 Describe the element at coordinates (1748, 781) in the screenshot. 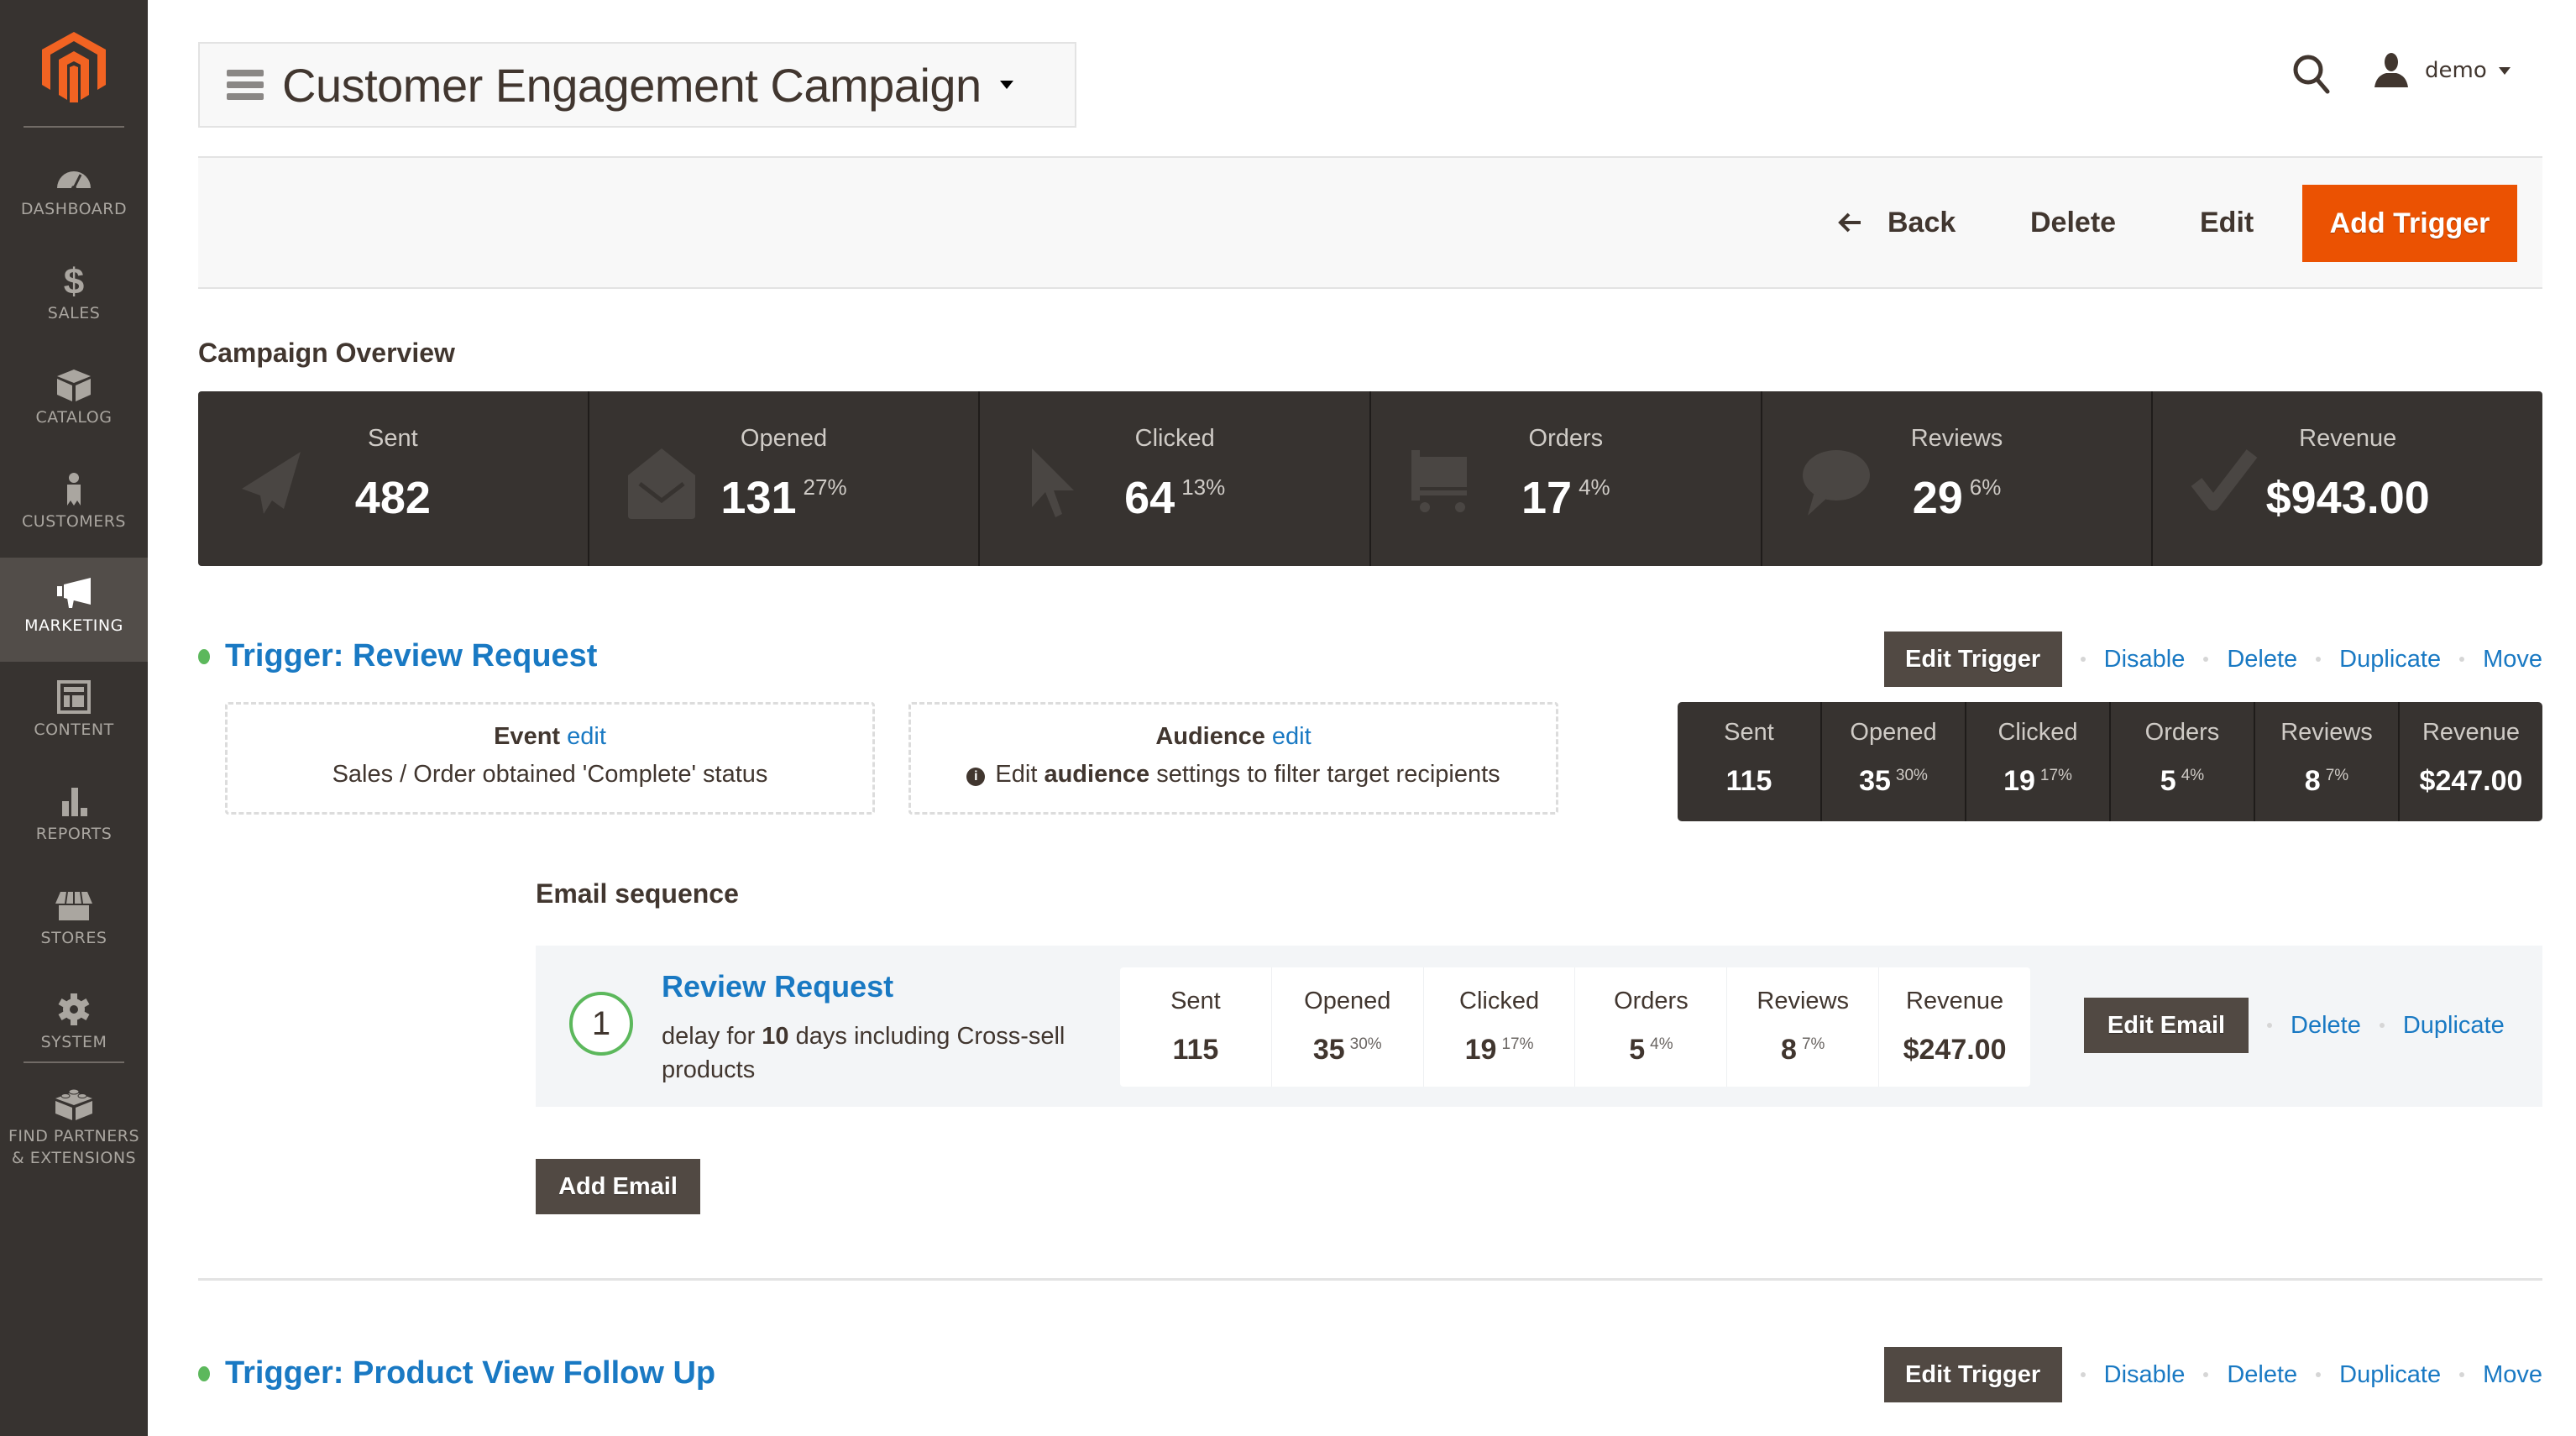

I see `stat-number: 115` at that location.